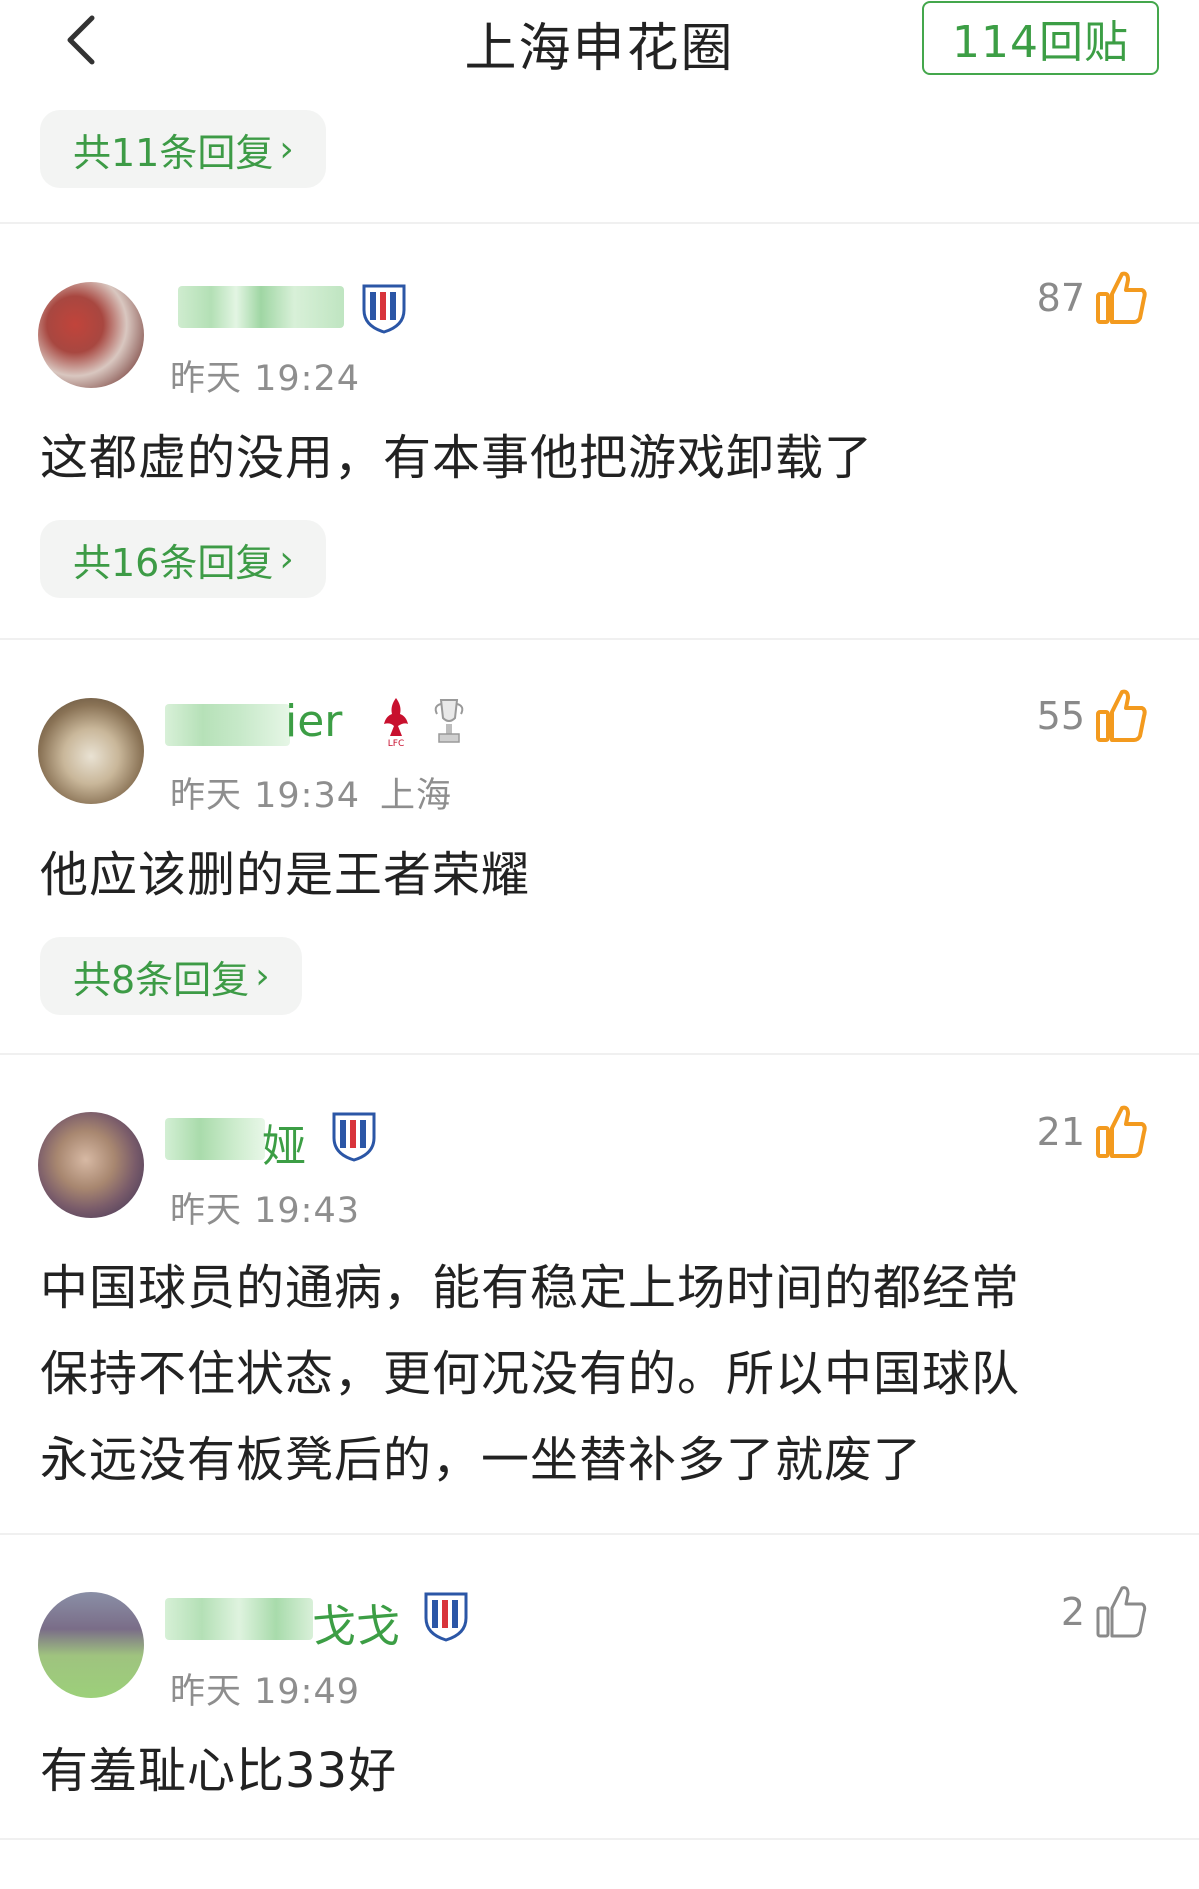 Image resolution: width=1199 pixels, height=1889 pixels. I want to click on trophy-icon, so click(449, 721).